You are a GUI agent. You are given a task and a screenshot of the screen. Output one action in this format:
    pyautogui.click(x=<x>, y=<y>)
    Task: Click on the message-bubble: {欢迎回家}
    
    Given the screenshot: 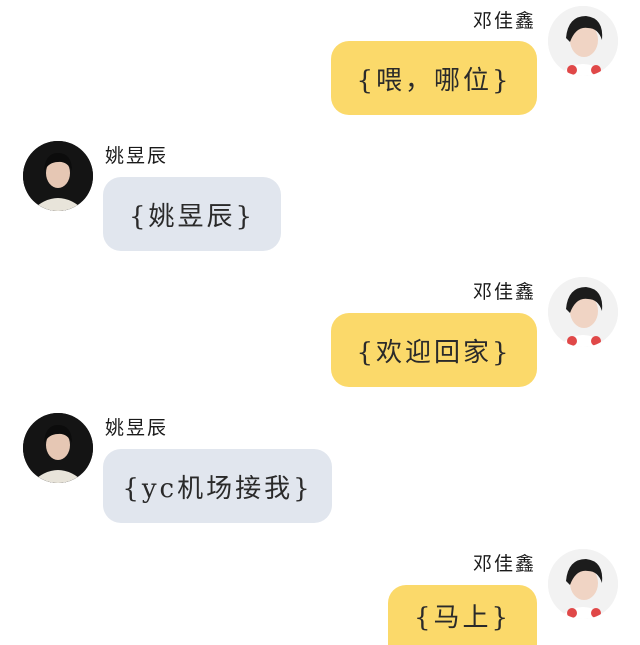 What is the action you would take?
    pyautogui.click(x=434, y=350)
    